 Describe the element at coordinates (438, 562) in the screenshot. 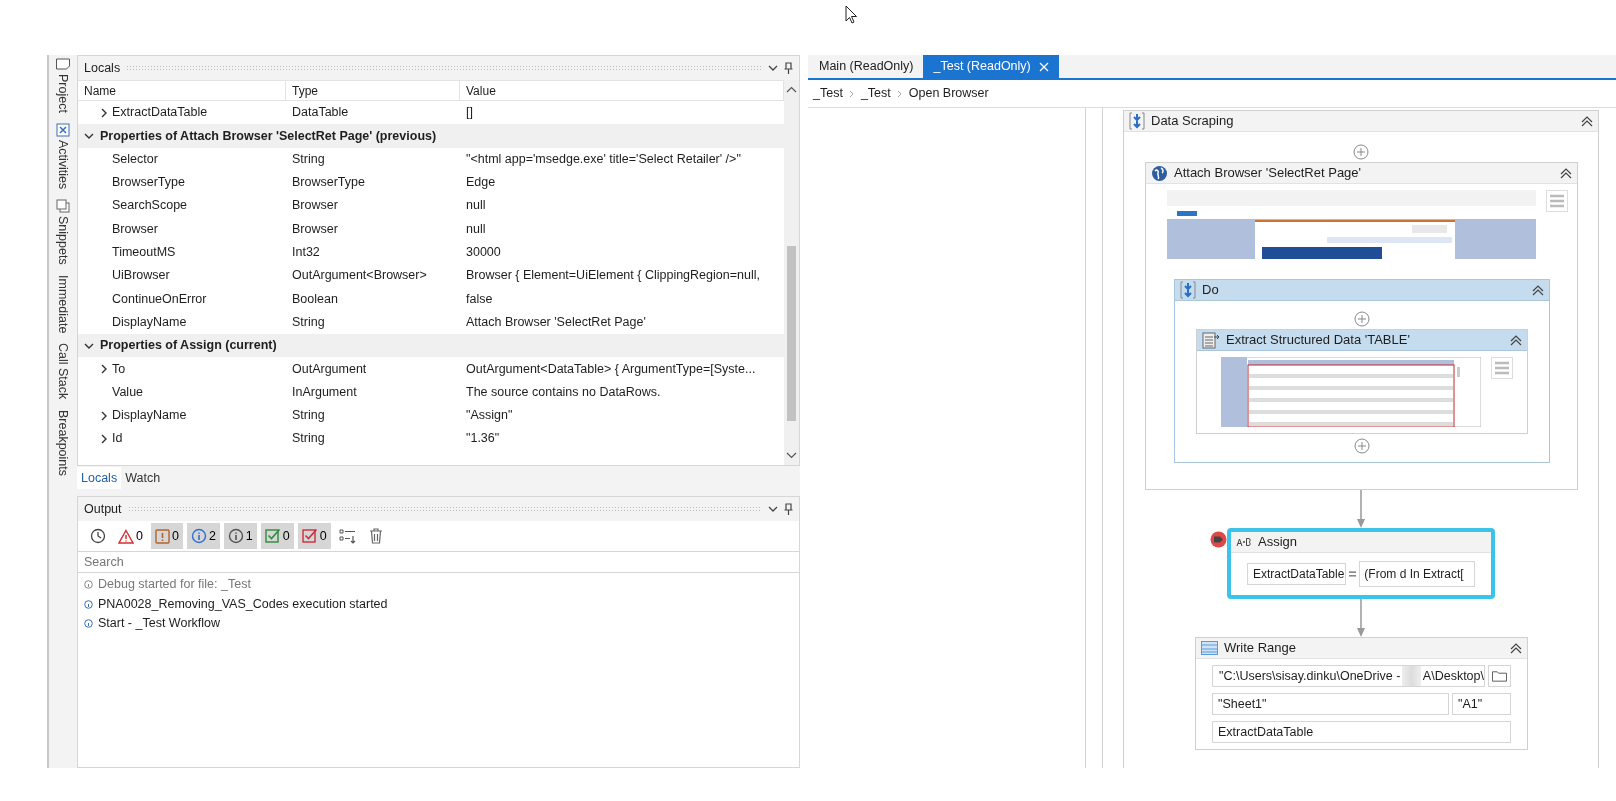

I see `search-field: Search` at that location.